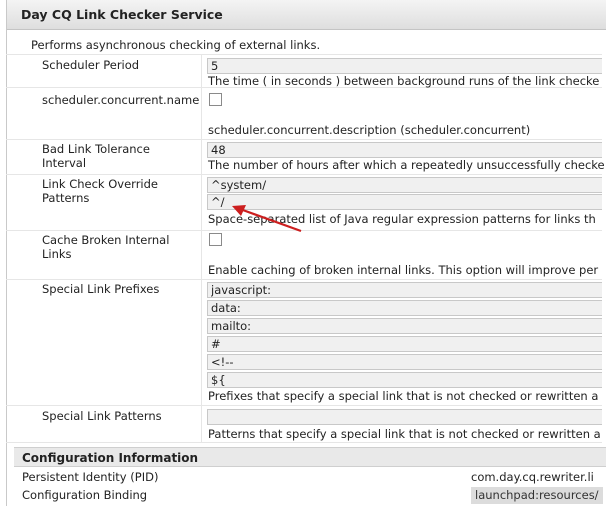 The image size is (606, 506). Describe the element at coordinates (310, 457) in the screenshot. I see `config-info-header: Configuration Information` at that location.